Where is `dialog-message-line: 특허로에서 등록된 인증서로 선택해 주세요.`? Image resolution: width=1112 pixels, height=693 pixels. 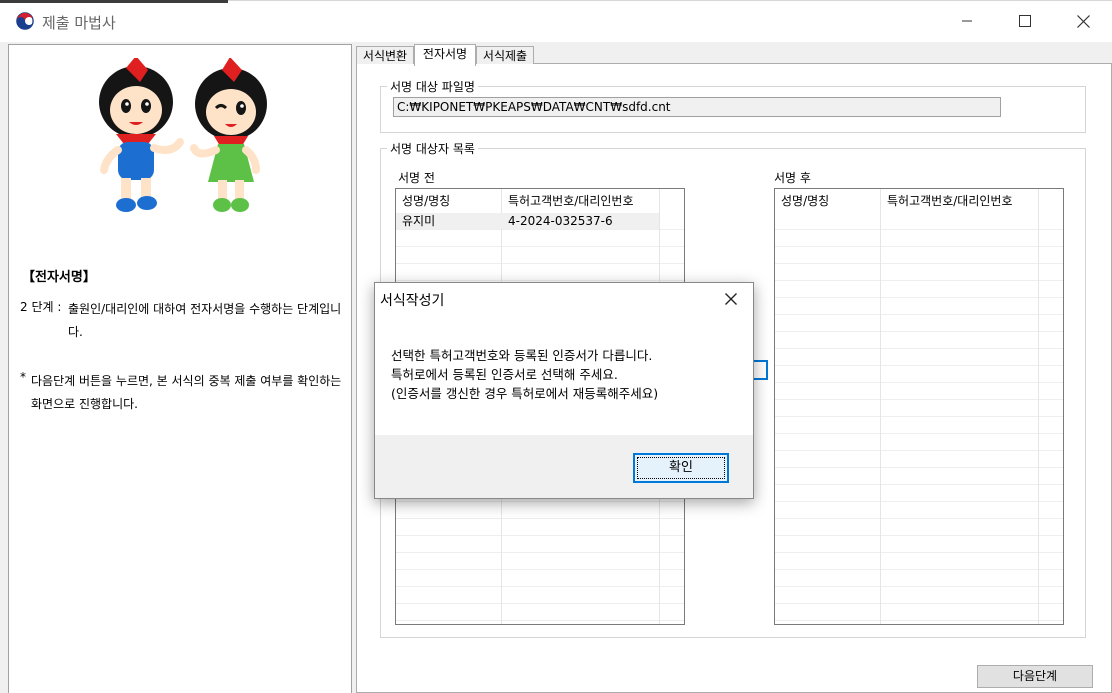
dialog-message-line: 특허로에서 등록된 인증서로 선택해 주세요. is located at coordinates (504, 374).